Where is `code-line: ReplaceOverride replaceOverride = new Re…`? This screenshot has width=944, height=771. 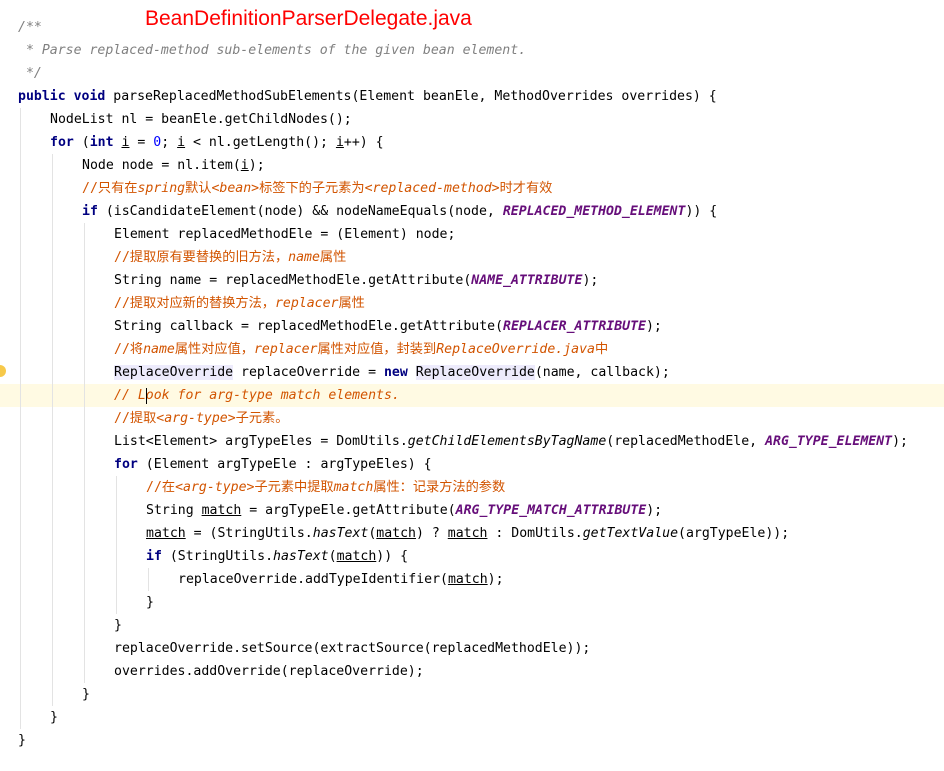 code-line: ReplaceOverride replaceOverride = new Re… is located at coordinates (472, 372).